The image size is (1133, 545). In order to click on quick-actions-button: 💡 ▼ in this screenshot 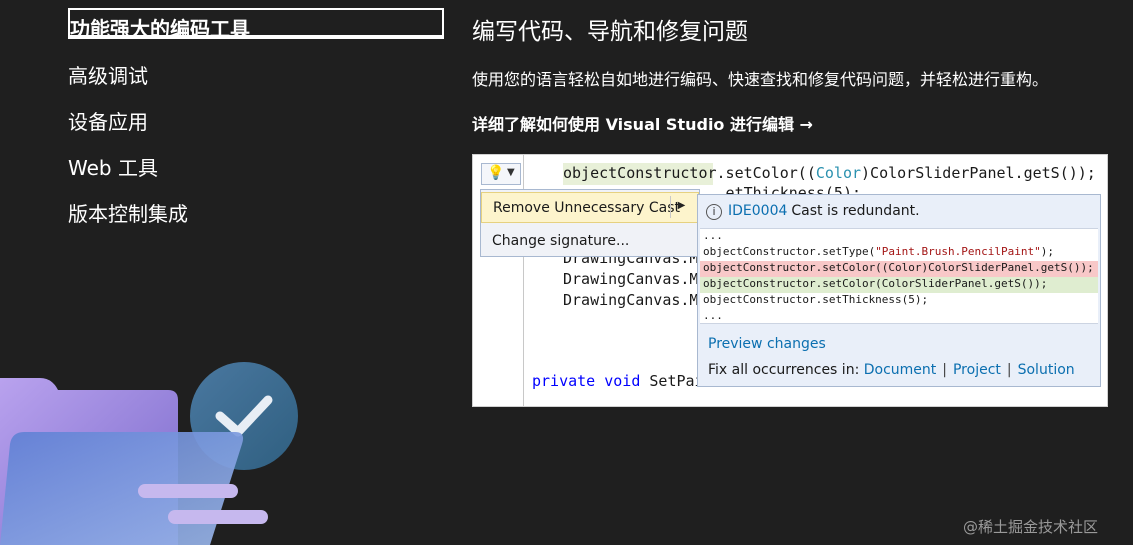, I will do `click(501, 174)`.